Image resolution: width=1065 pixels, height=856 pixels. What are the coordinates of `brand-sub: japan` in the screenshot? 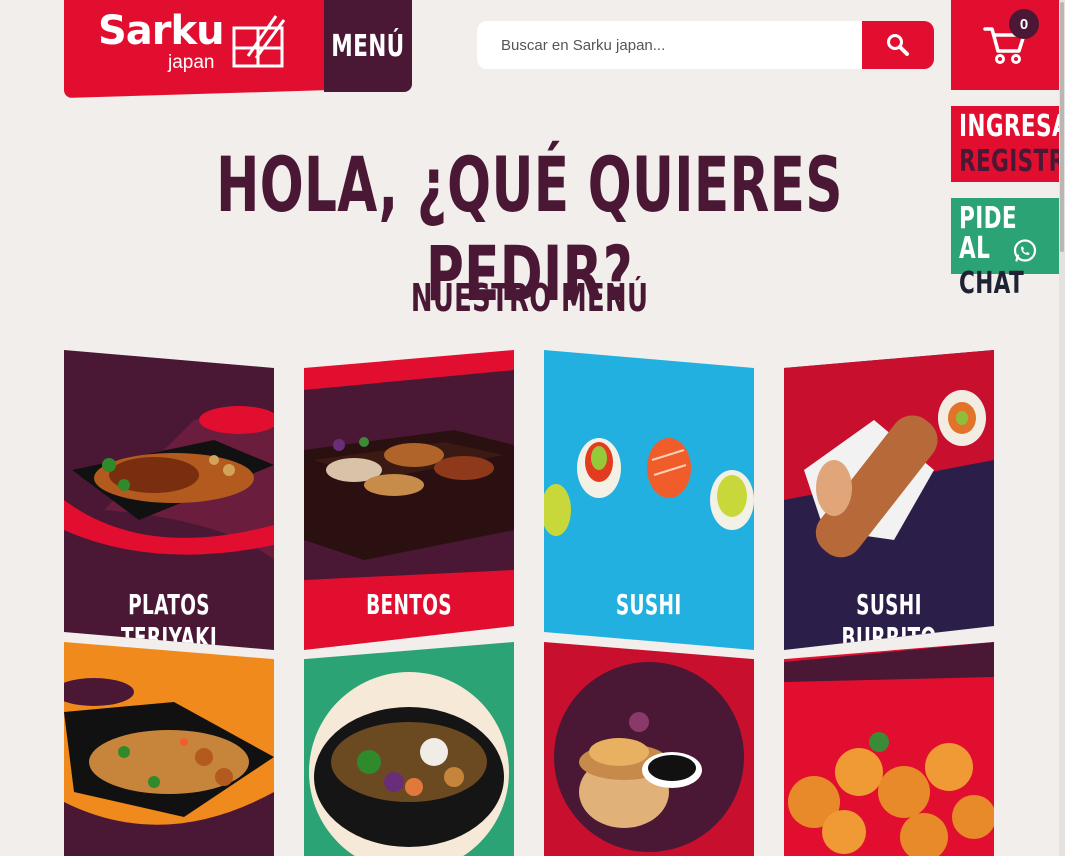 It's located at (191, 62).